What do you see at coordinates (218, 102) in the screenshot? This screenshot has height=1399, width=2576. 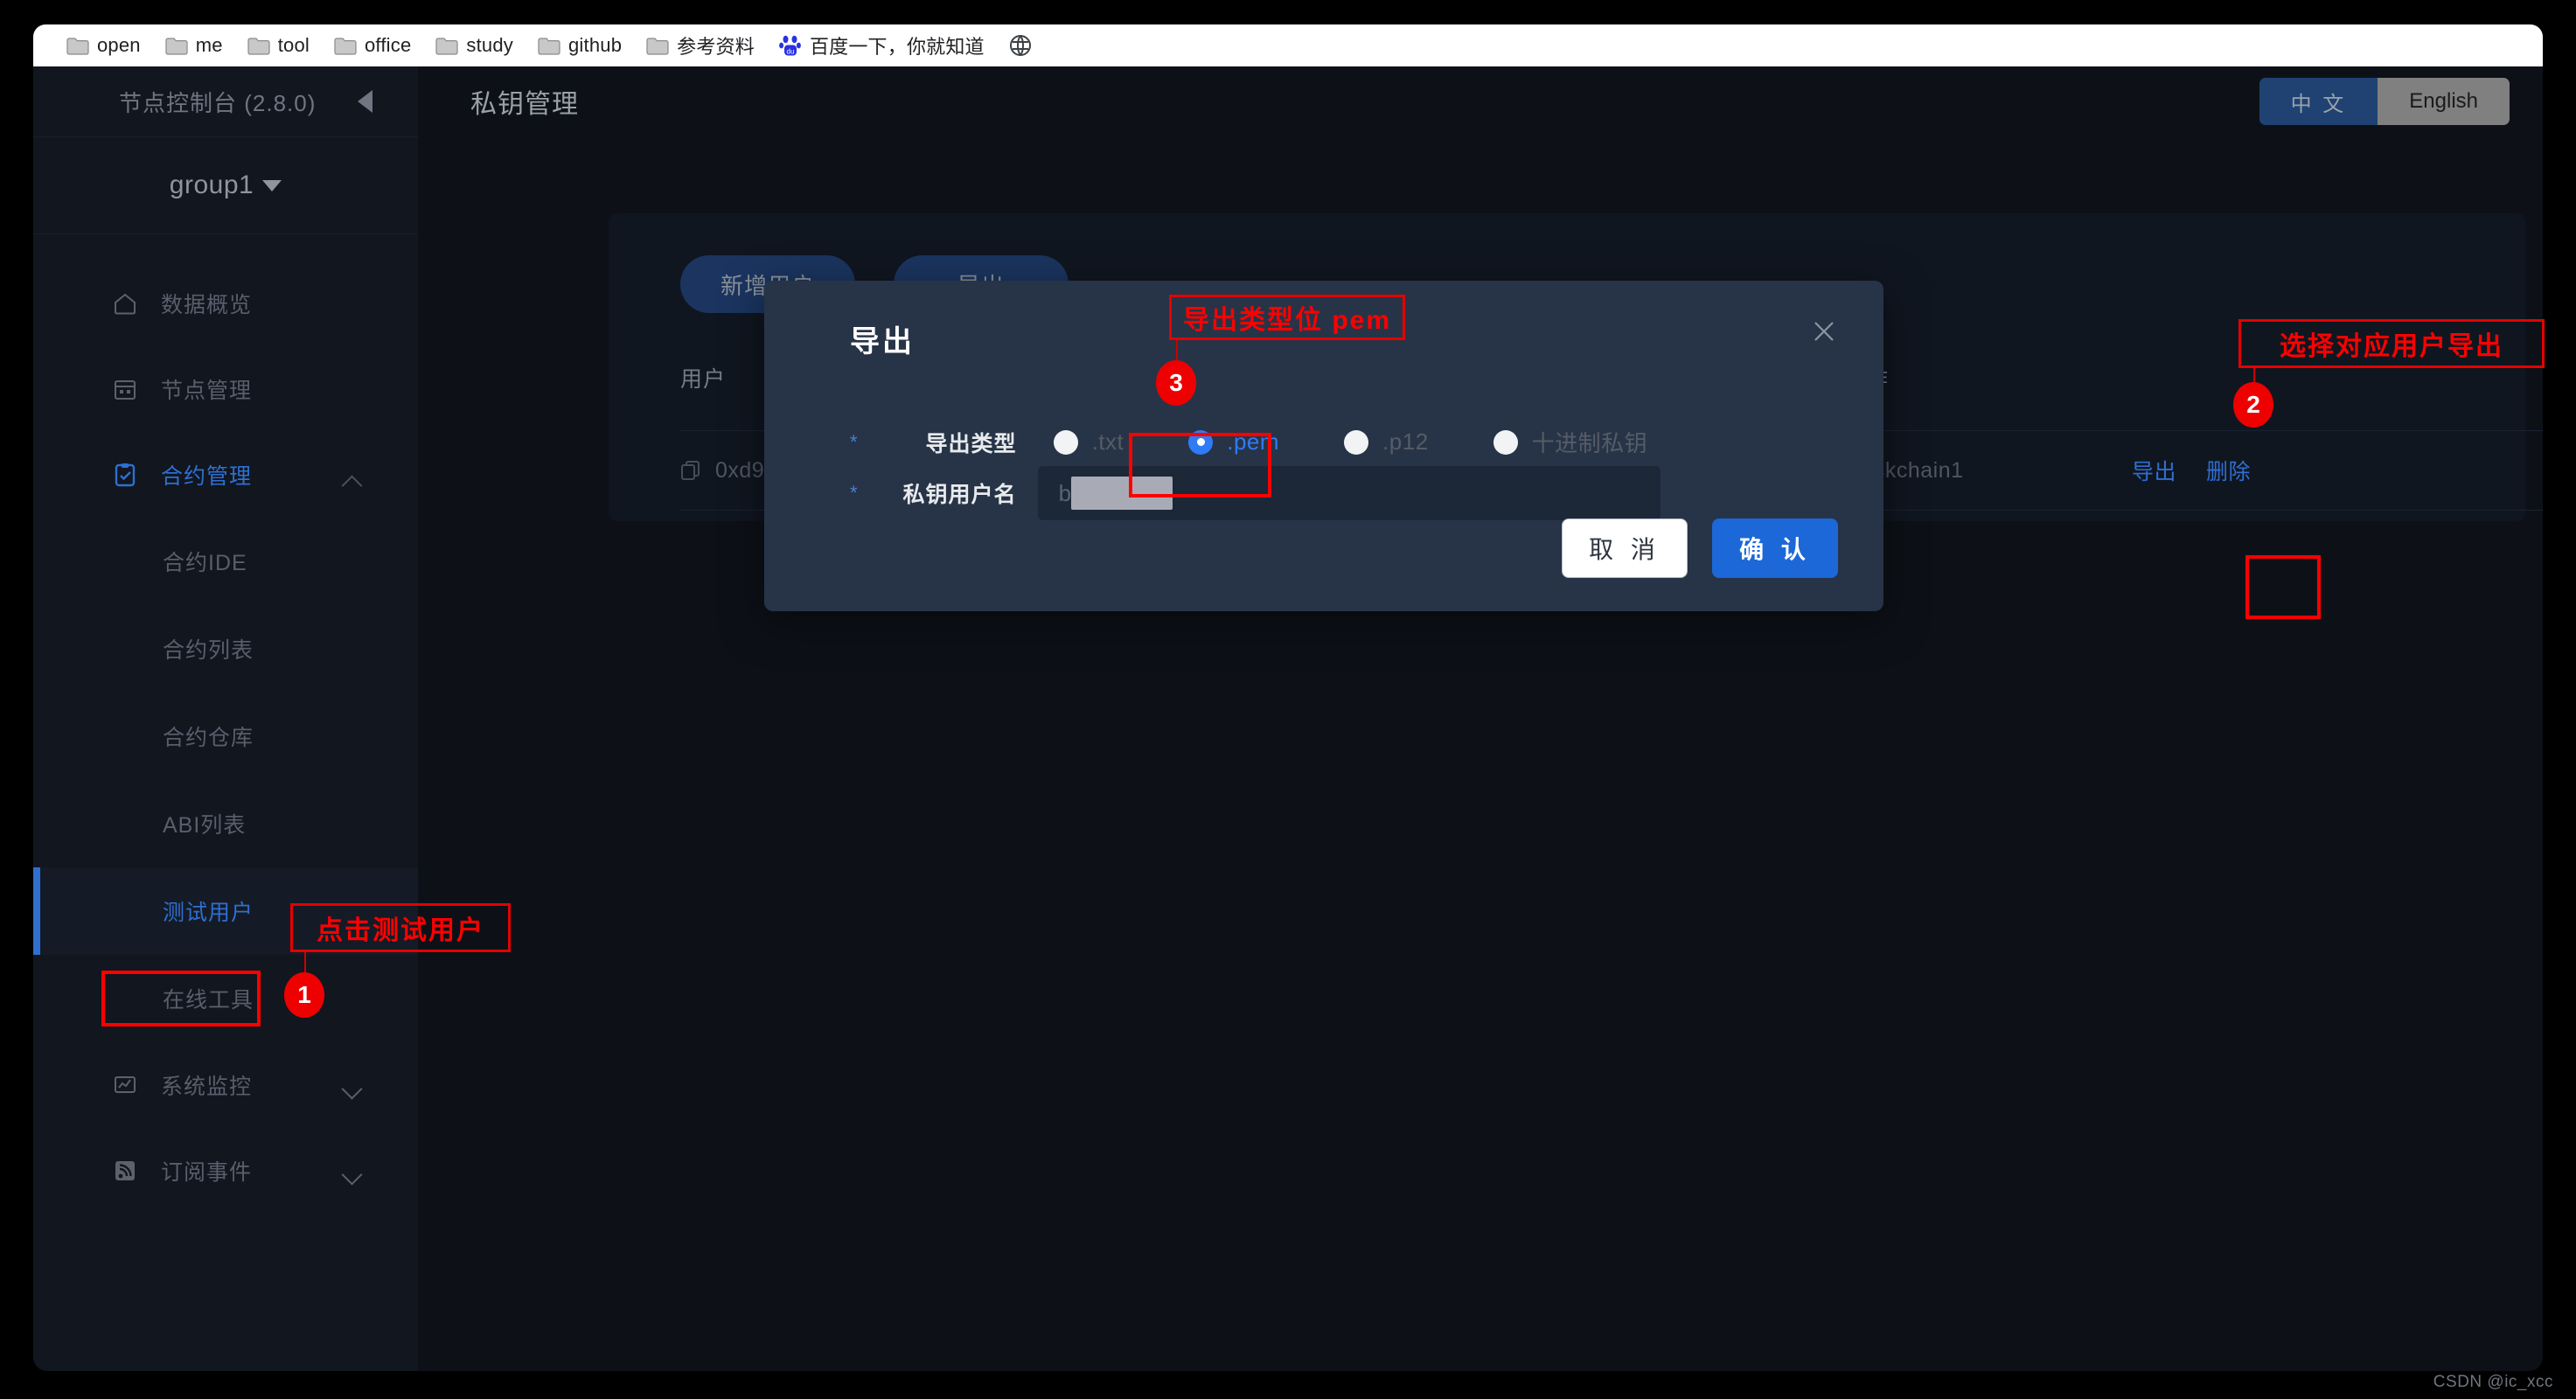 I see `sidebar-app-title: 节点控制台 (2.8.0)` at bounding box center [218, 102].